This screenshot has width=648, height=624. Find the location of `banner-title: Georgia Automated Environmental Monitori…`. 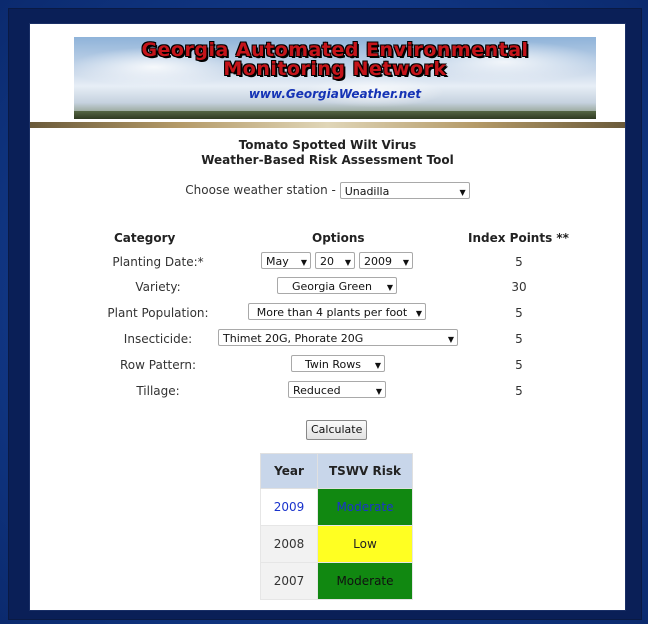

banner-title: Georgia Automated Environmental Monitori… is located at coordinates (335, 60).